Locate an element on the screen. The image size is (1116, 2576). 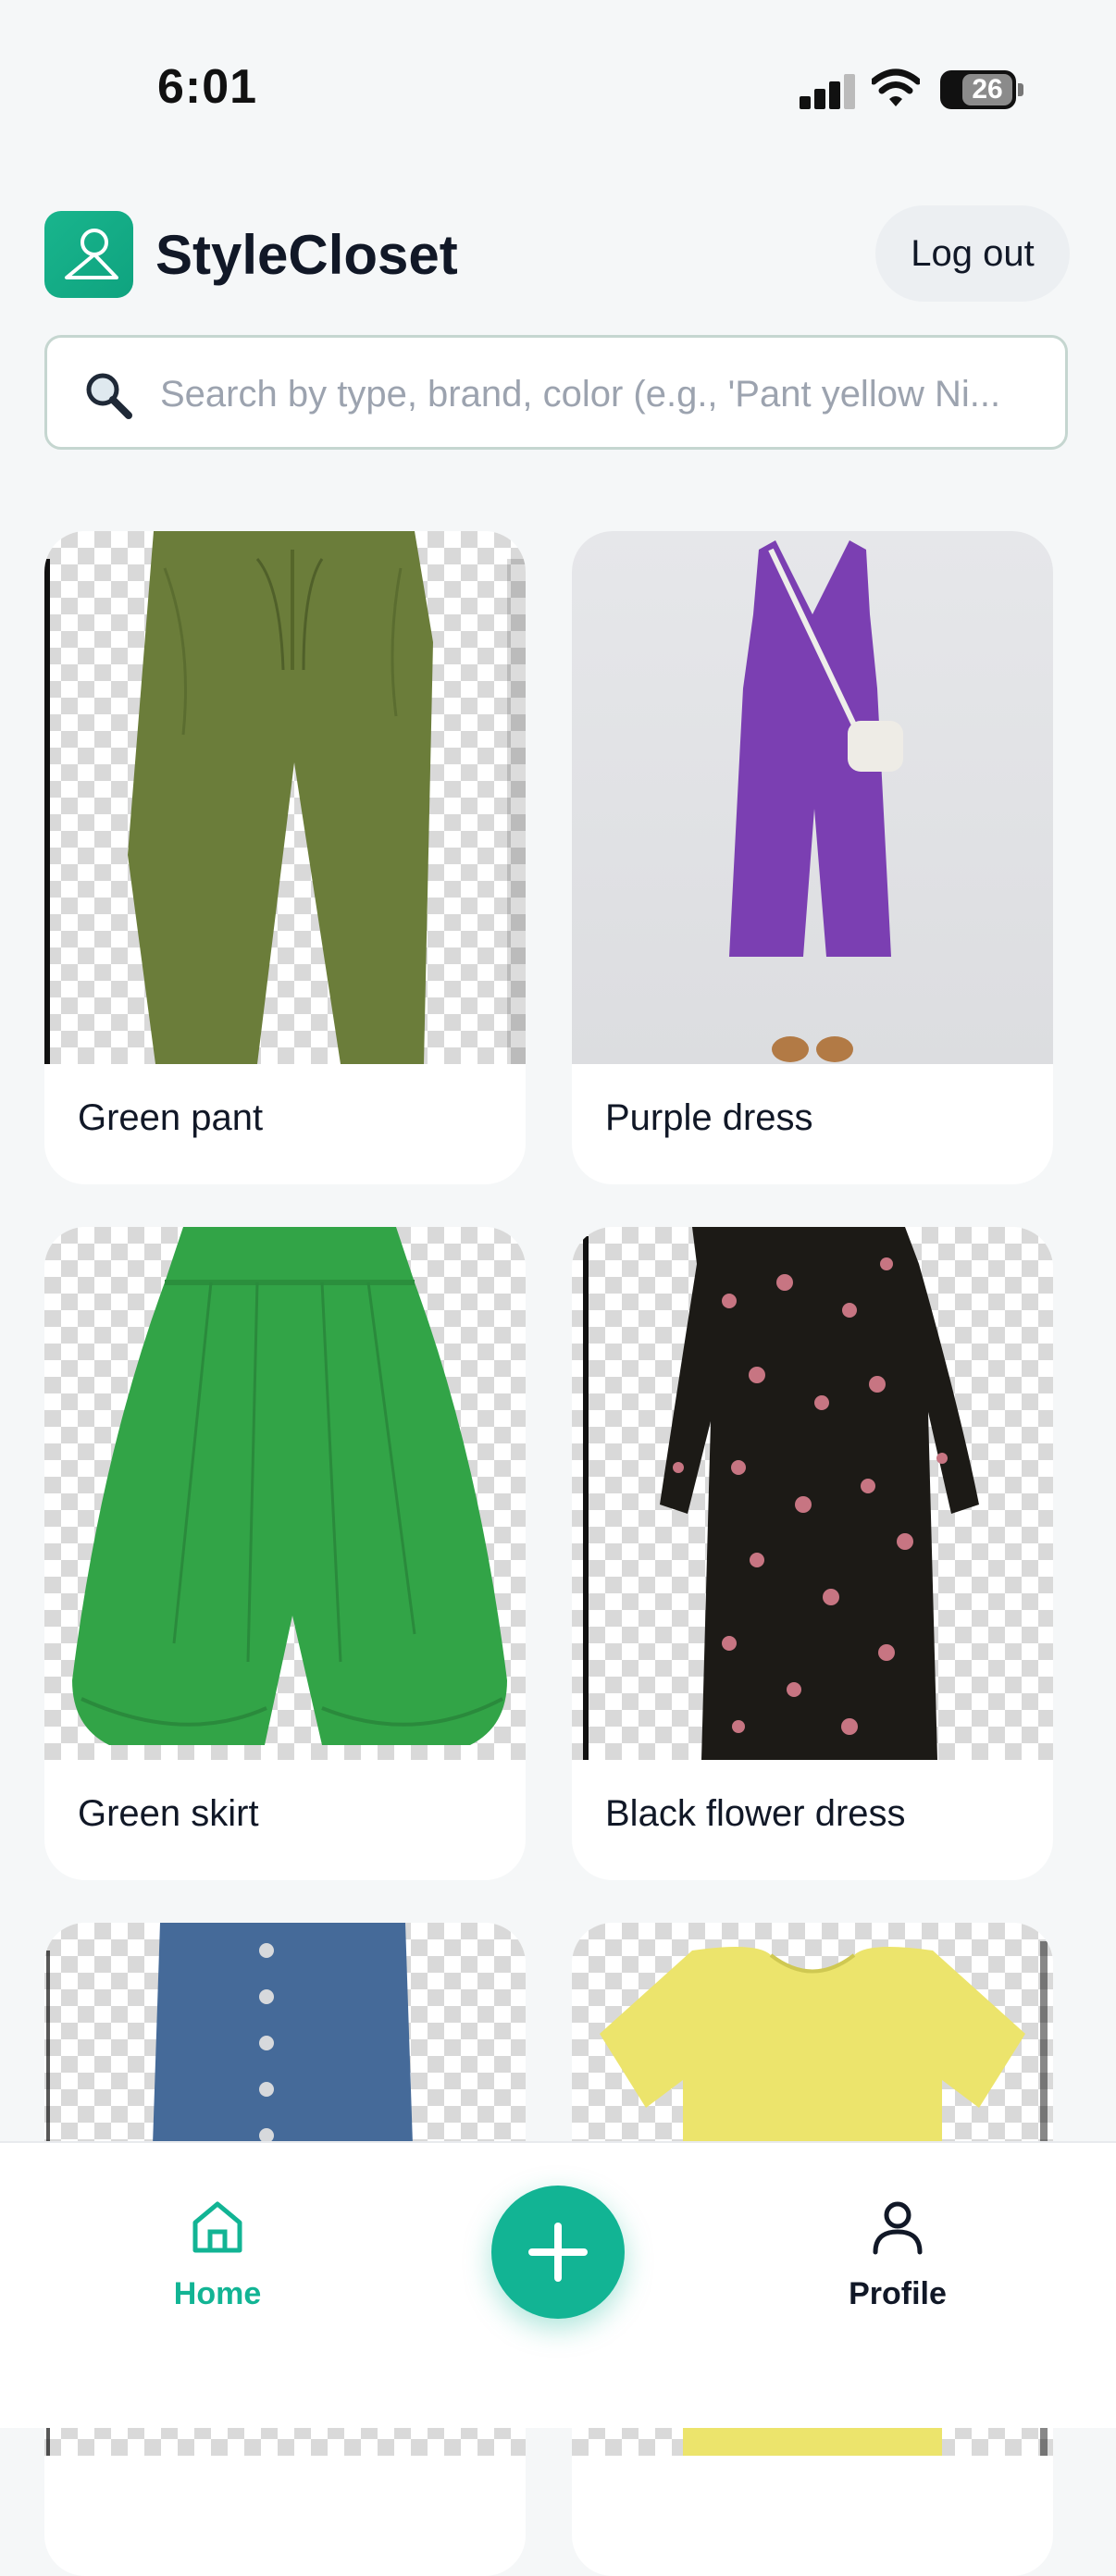
nav-profile-label: Profile is located at coordinates (898, 2294).